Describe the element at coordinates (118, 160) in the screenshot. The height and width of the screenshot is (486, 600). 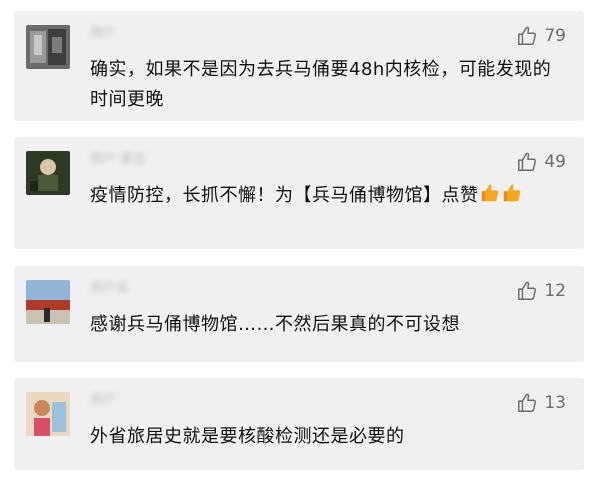
I see `author-name: 用户 紫云` at that location.